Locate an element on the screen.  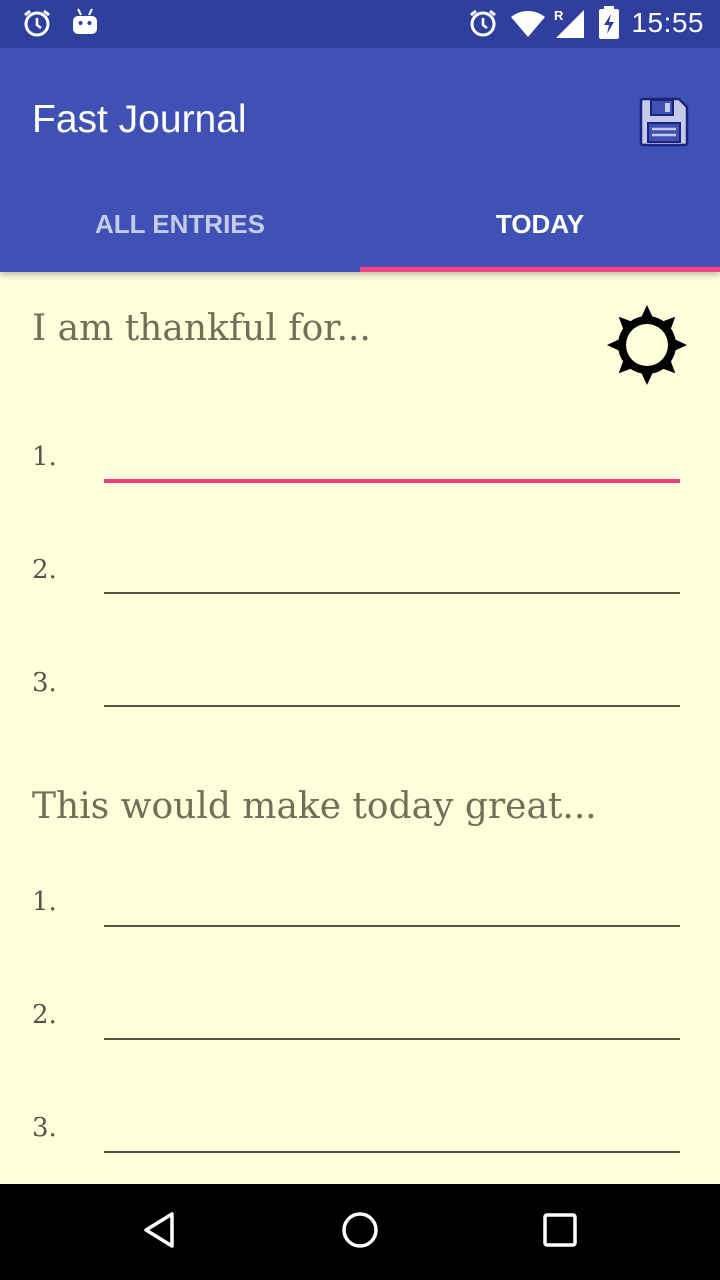
status-bar: R 15:55 is located at coordinates (360, 24).